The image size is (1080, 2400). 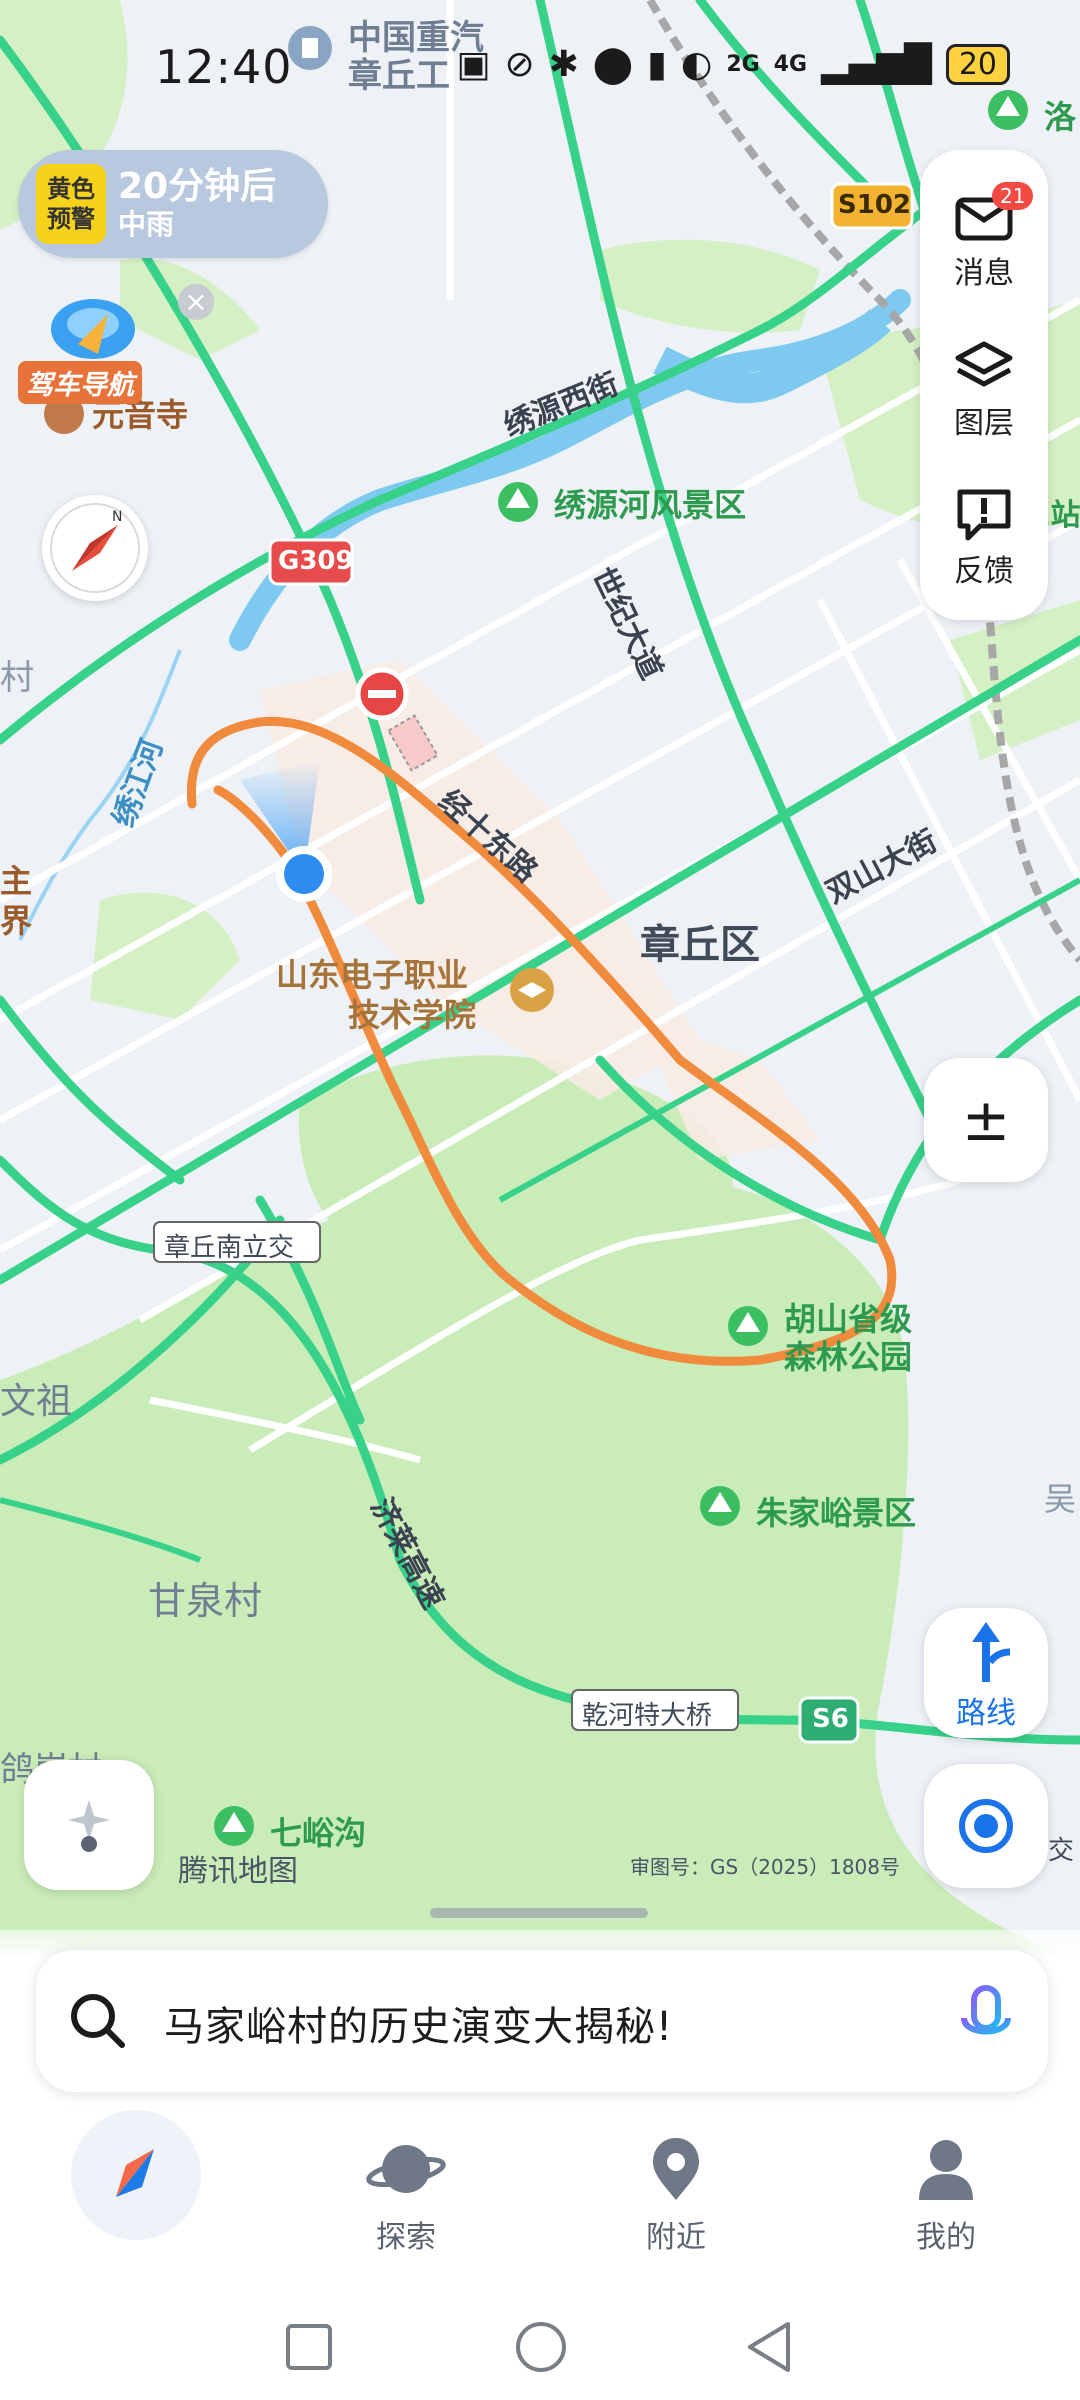 I want to click on location-icon: ⬤, so click(x=613, y=64).